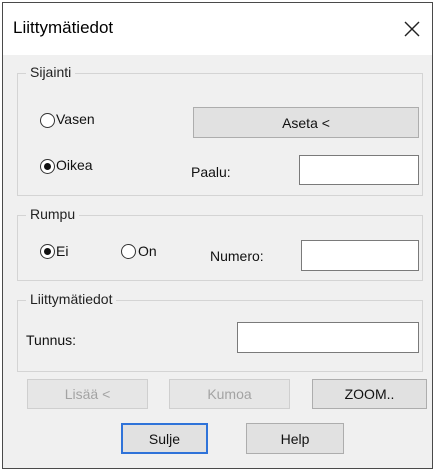  What do you see at coordinates (306, 122) in the screenshot?
I see `set-button: Aseta <` at bounding box center [306, 122].